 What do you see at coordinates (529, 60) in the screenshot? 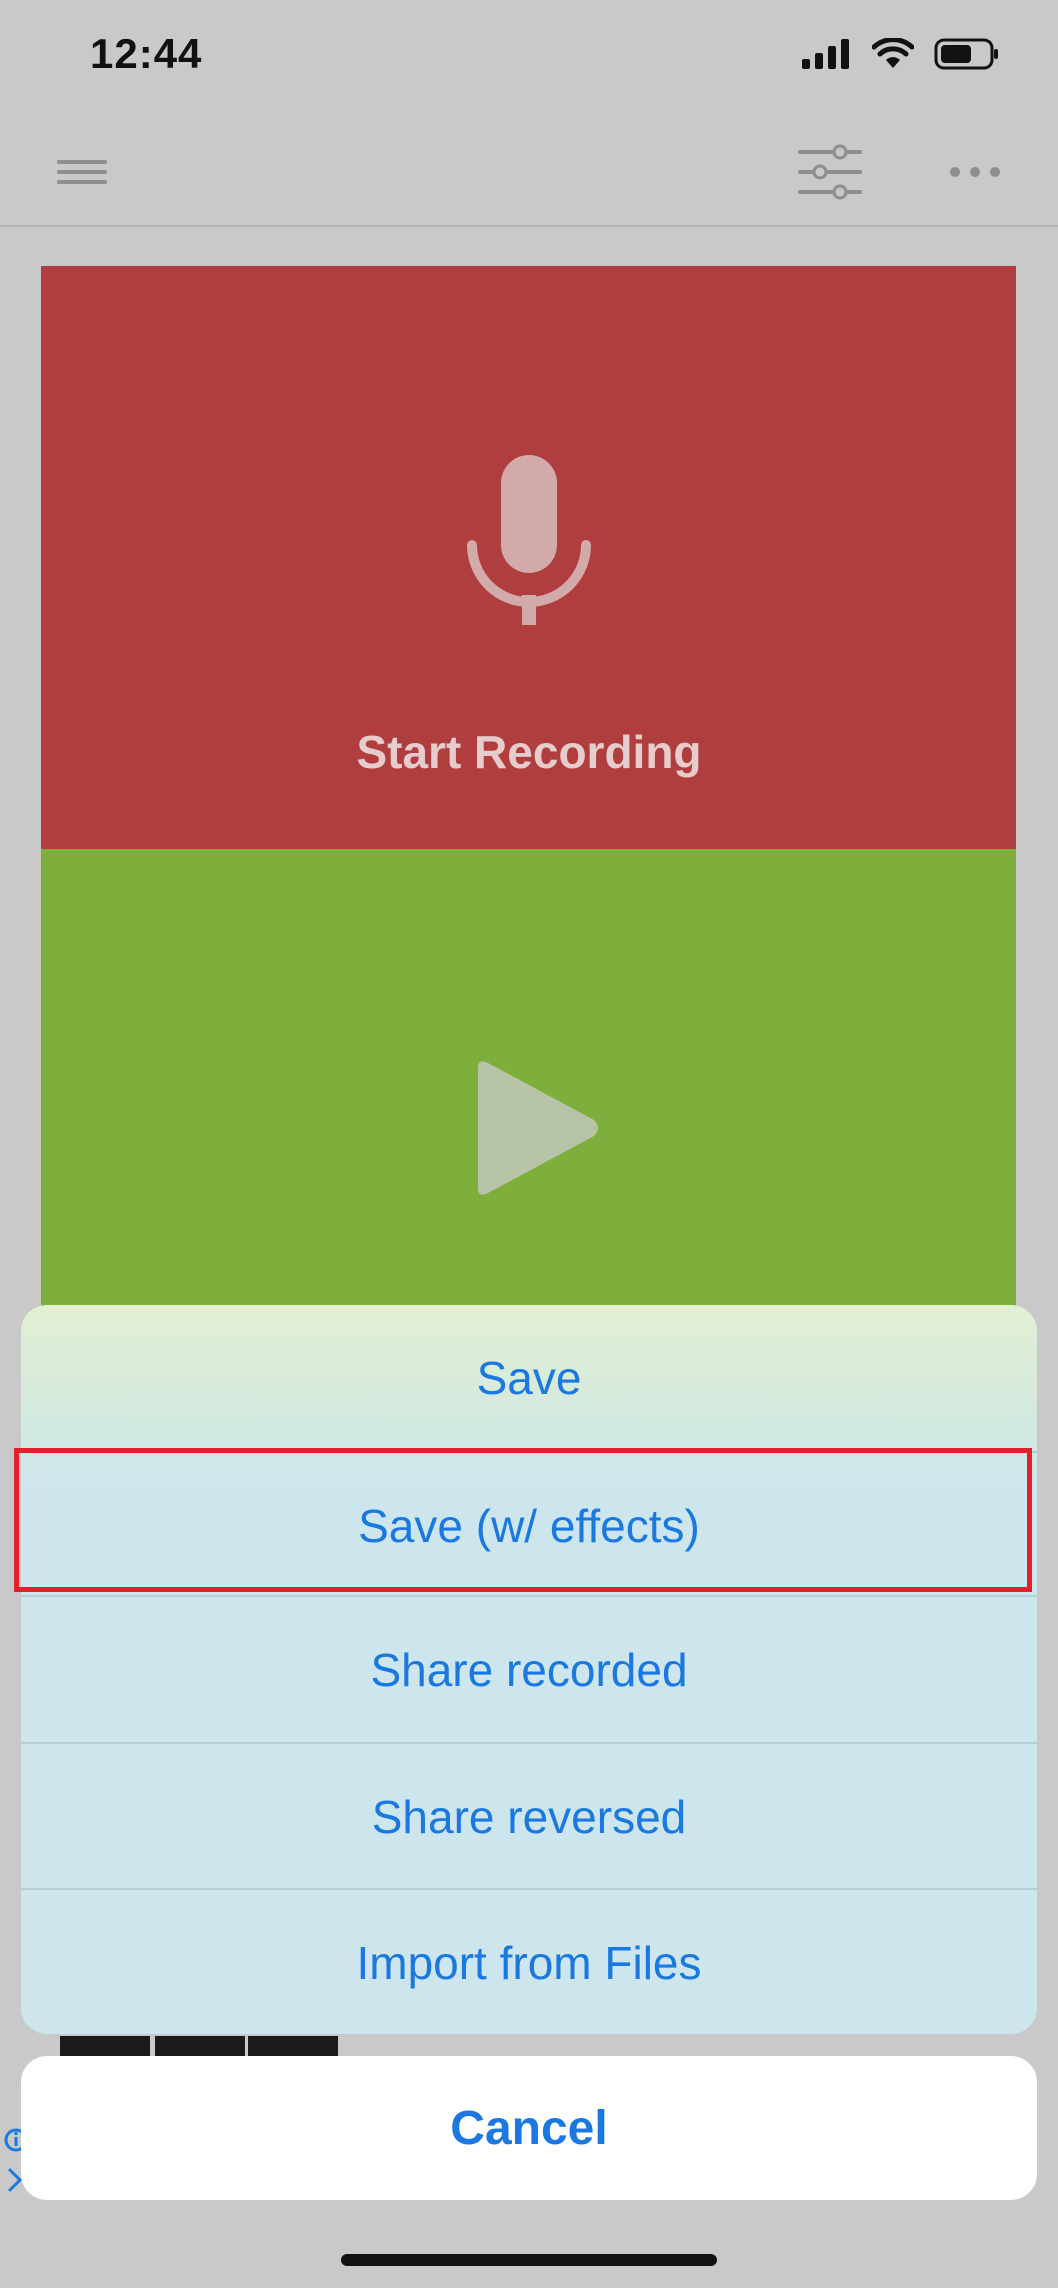
I see `status-bar: 12:44` at bounding box center [529, 60].